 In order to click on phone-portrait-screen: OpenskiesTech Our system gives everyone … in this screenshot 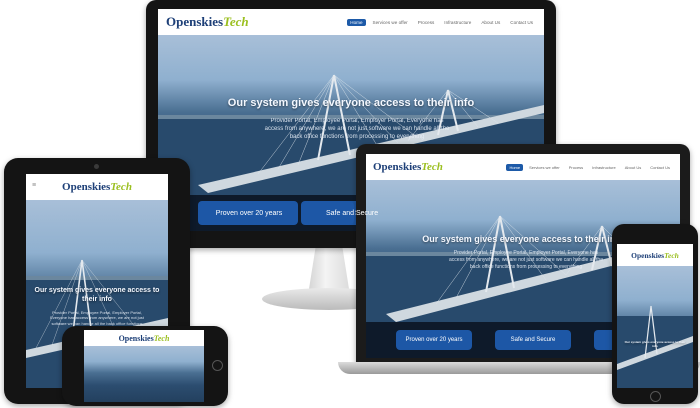, I will do `click(655, 316)`.